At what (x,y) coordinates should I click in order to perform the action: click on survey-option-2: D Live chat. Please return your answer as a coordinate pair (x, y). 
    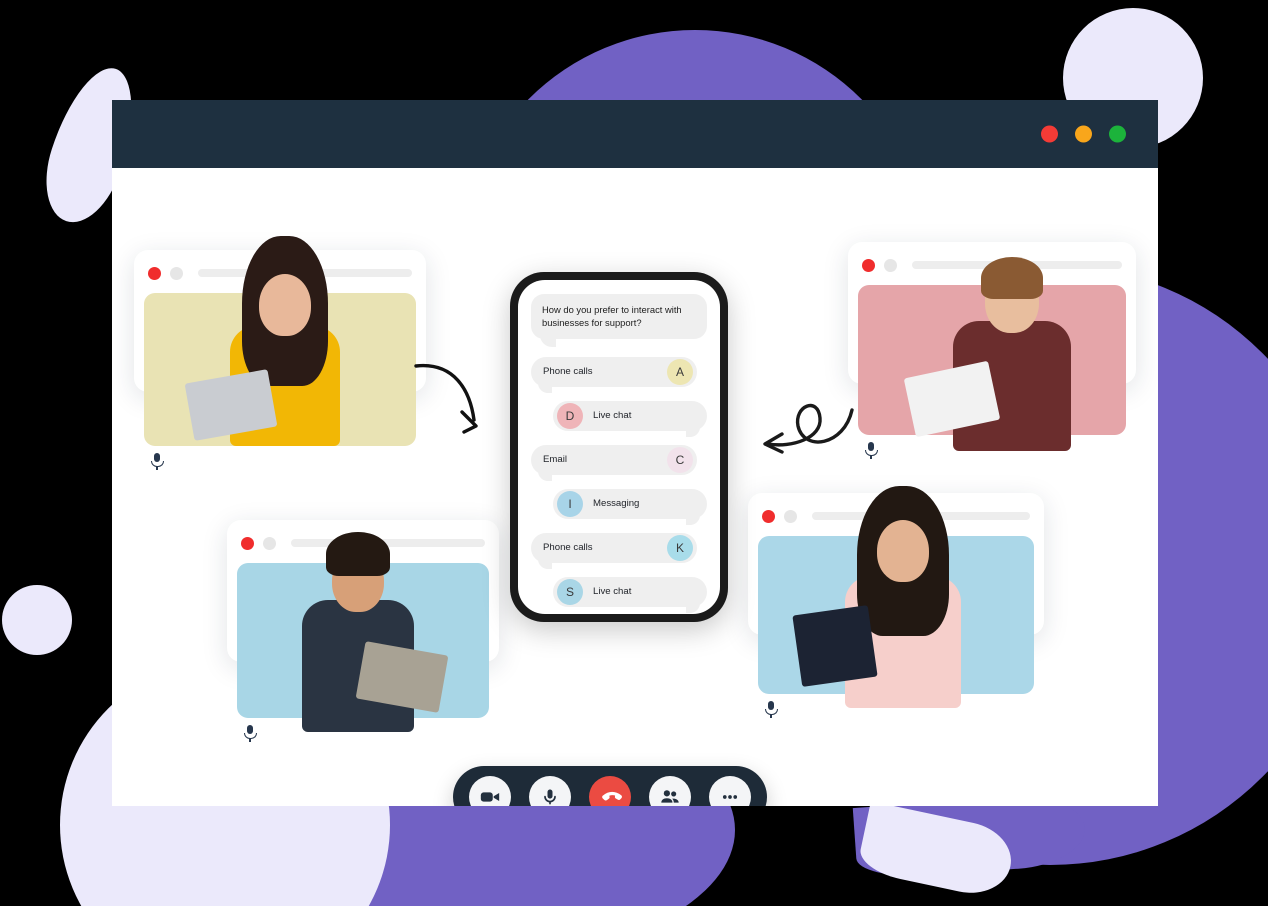
    Looking at the image, I should click on (630, 418).